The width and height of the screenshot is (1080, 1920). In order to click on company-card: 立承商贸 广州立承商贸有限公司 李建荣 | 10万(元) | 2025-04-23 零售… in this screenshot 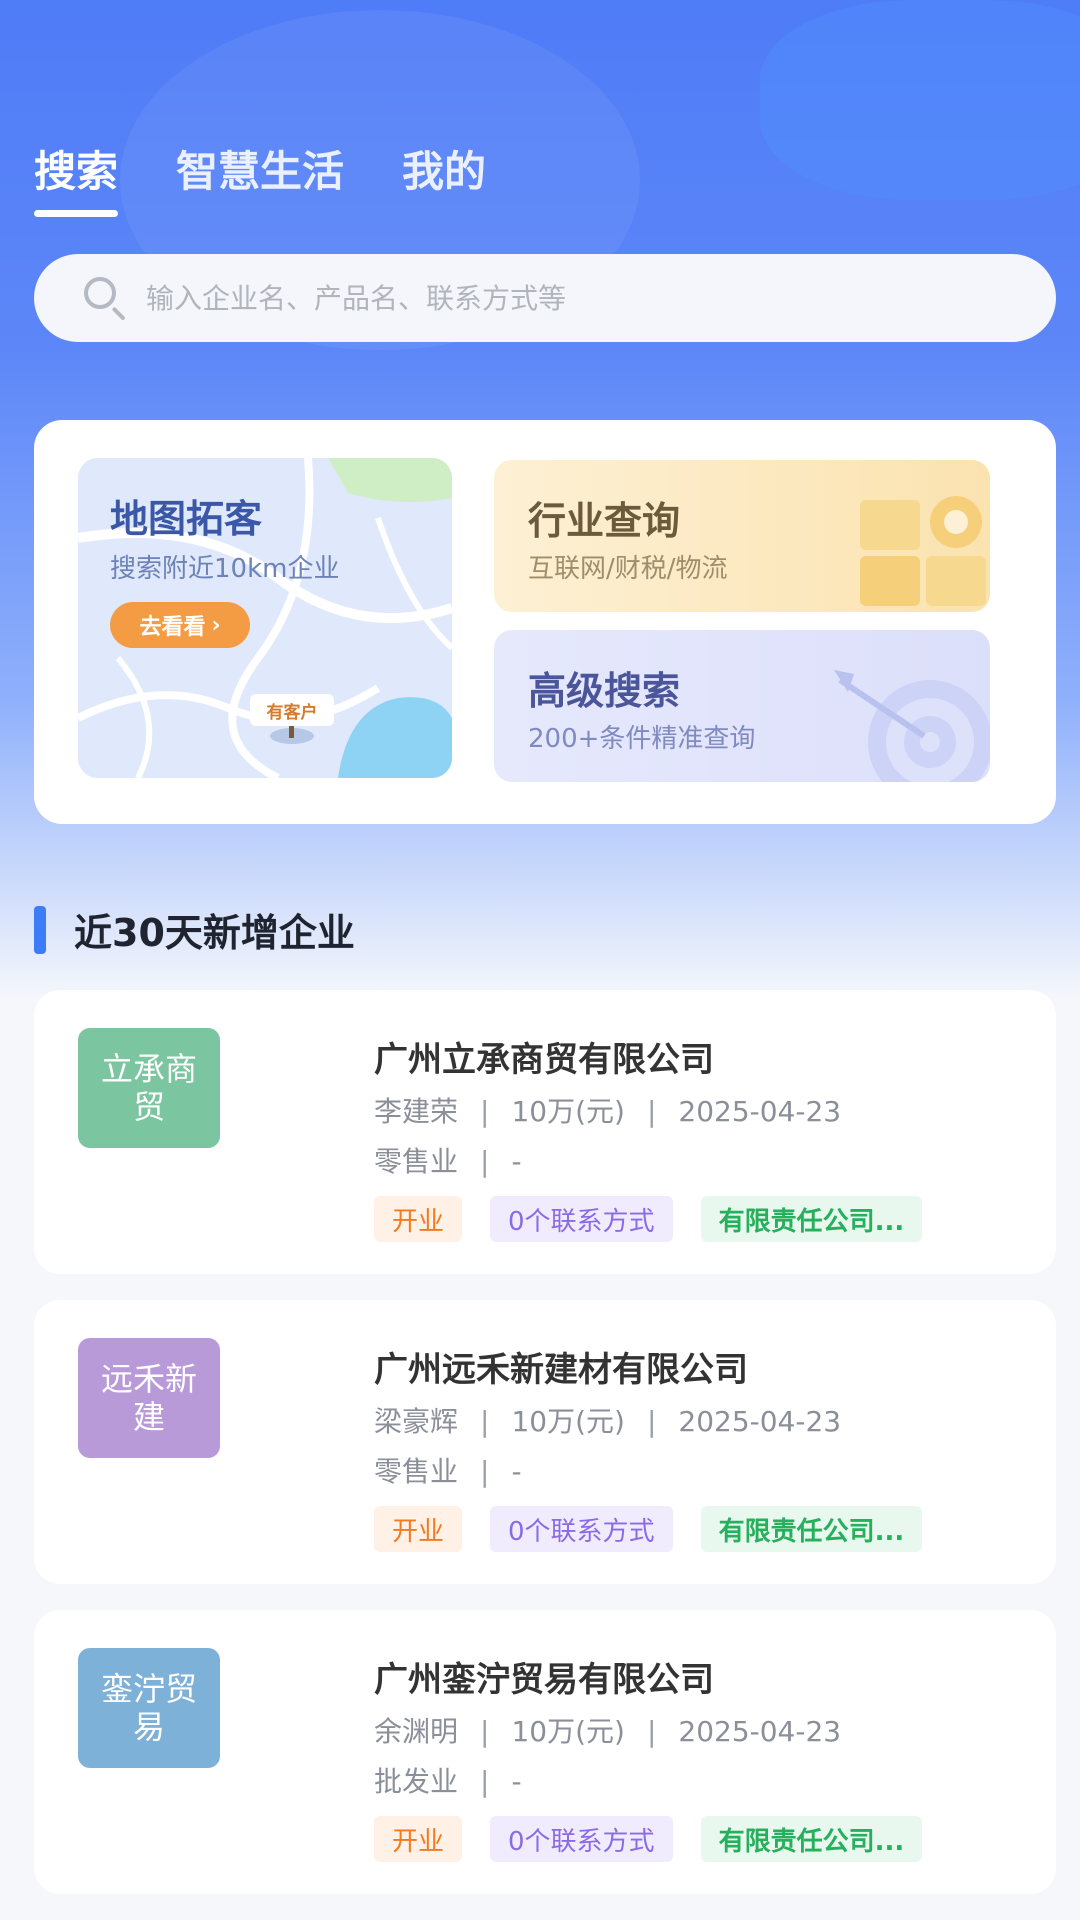, I will do `click(545, 1132)`.